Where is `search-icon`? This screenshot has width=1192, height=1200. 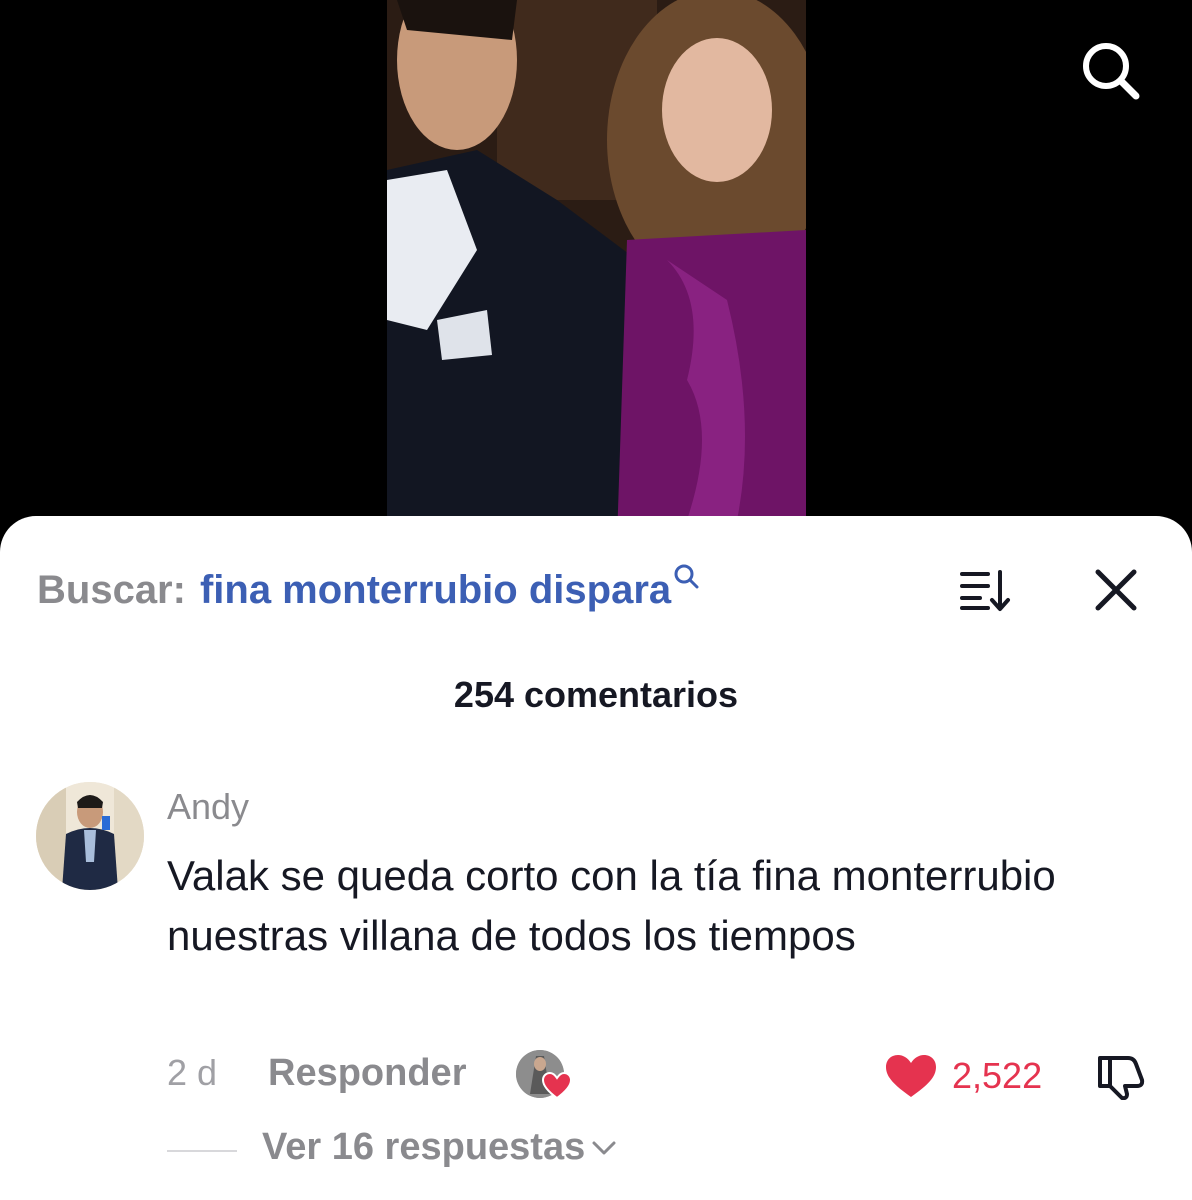 search-icon is located at coordinates (1111, 71).